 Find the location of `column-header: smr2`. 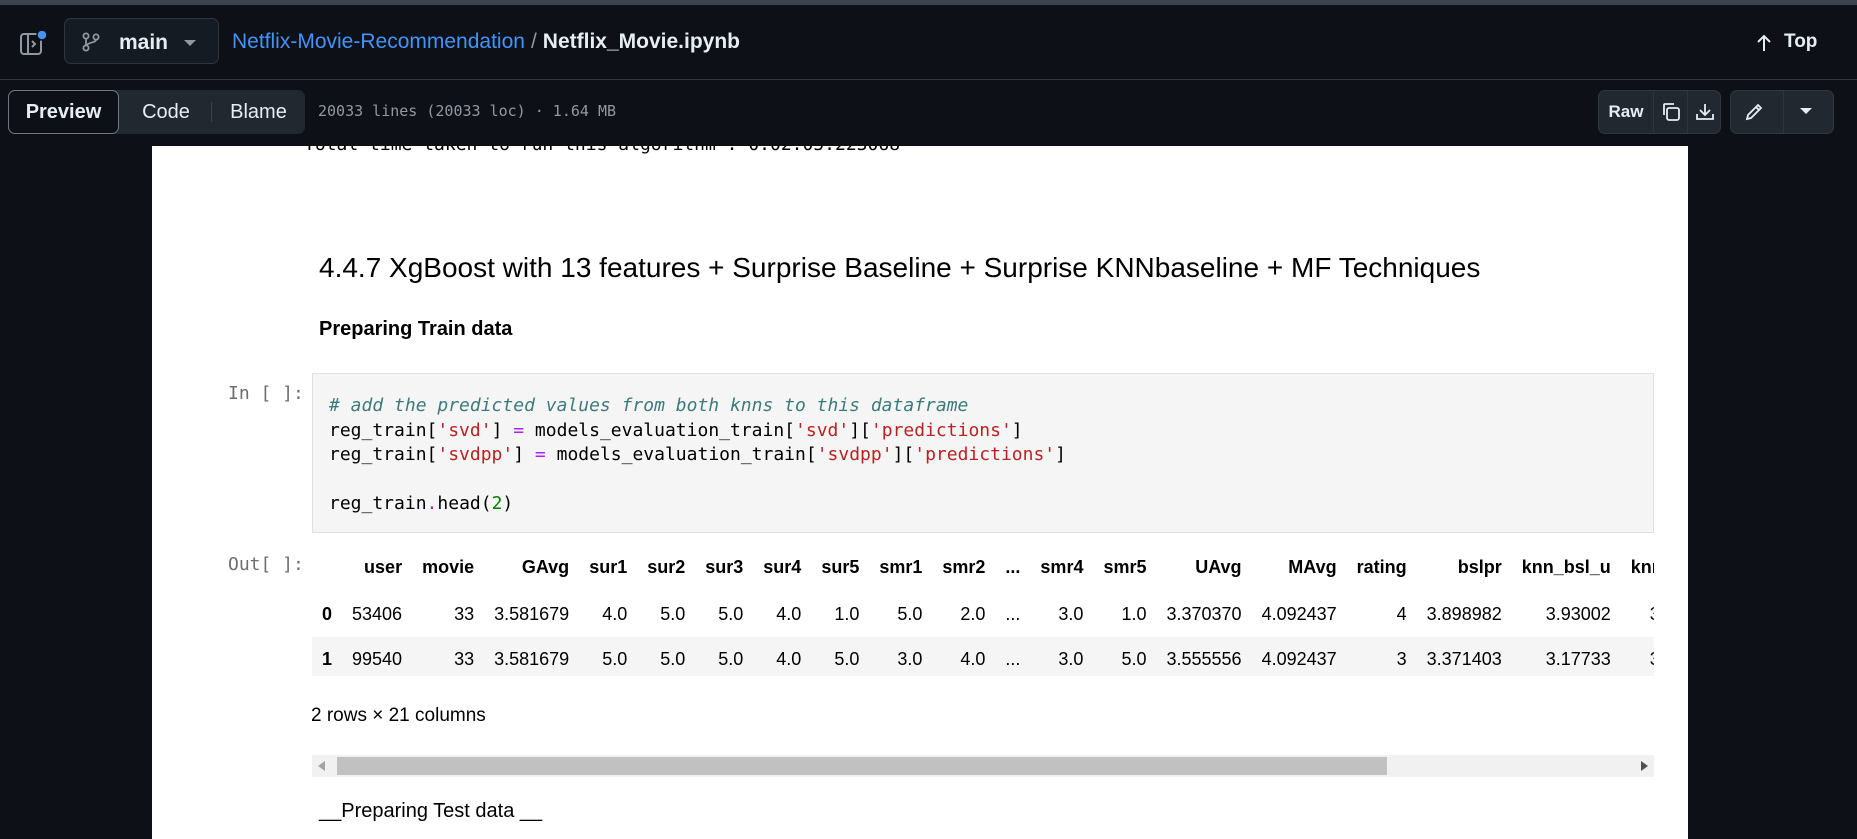

column-header: smr2 is located at coordinates (964, 566).